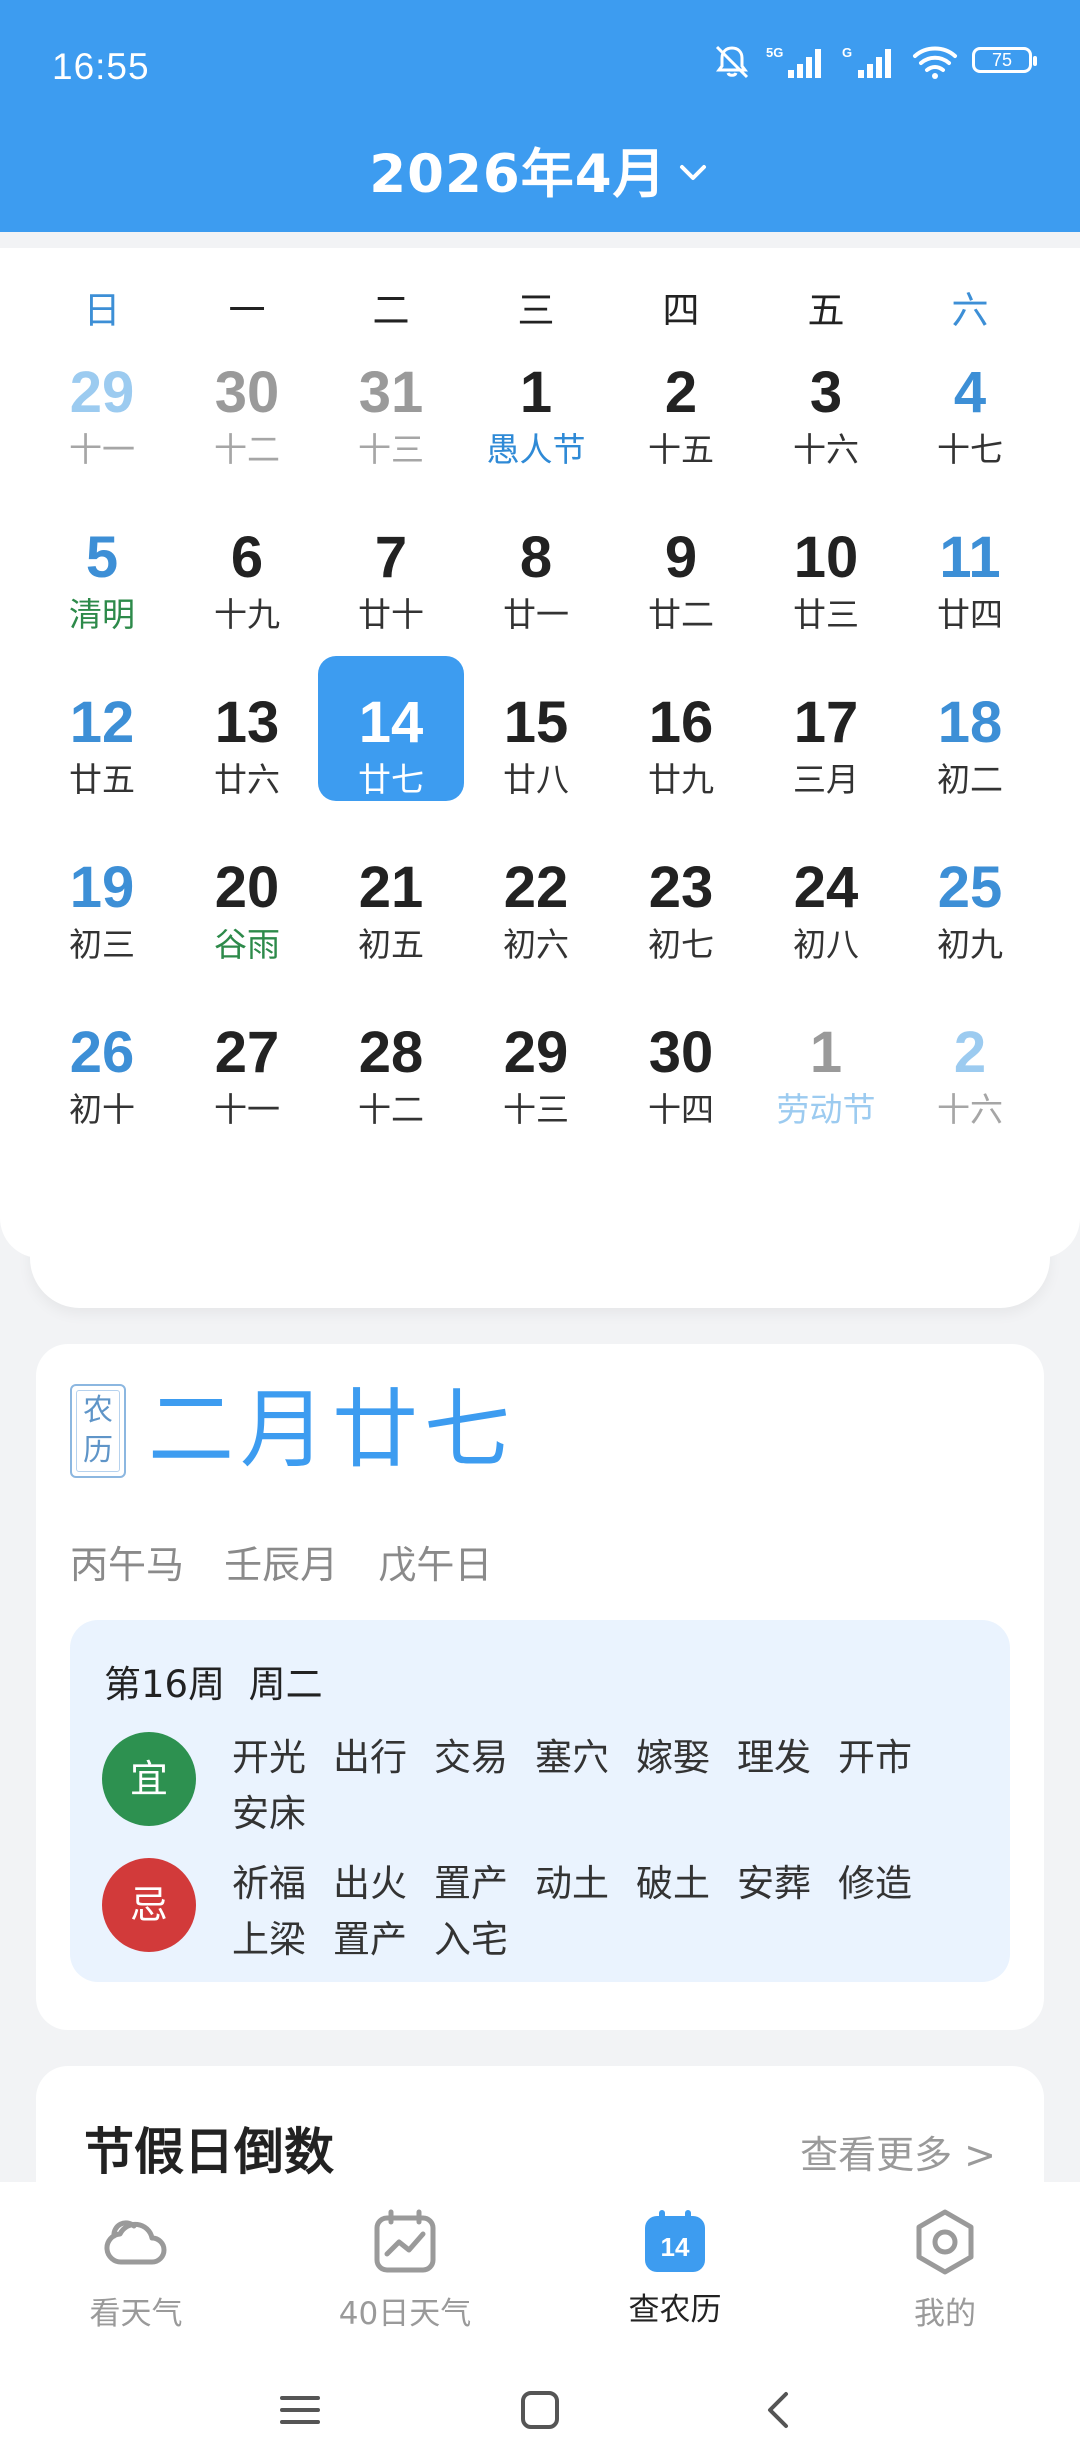 The image size is (1080, 2460). What do you see at coordinates (536, 1084) in the screenshot?
I see `calendar-day: 29 十三` at bounding box center [536, 1084].